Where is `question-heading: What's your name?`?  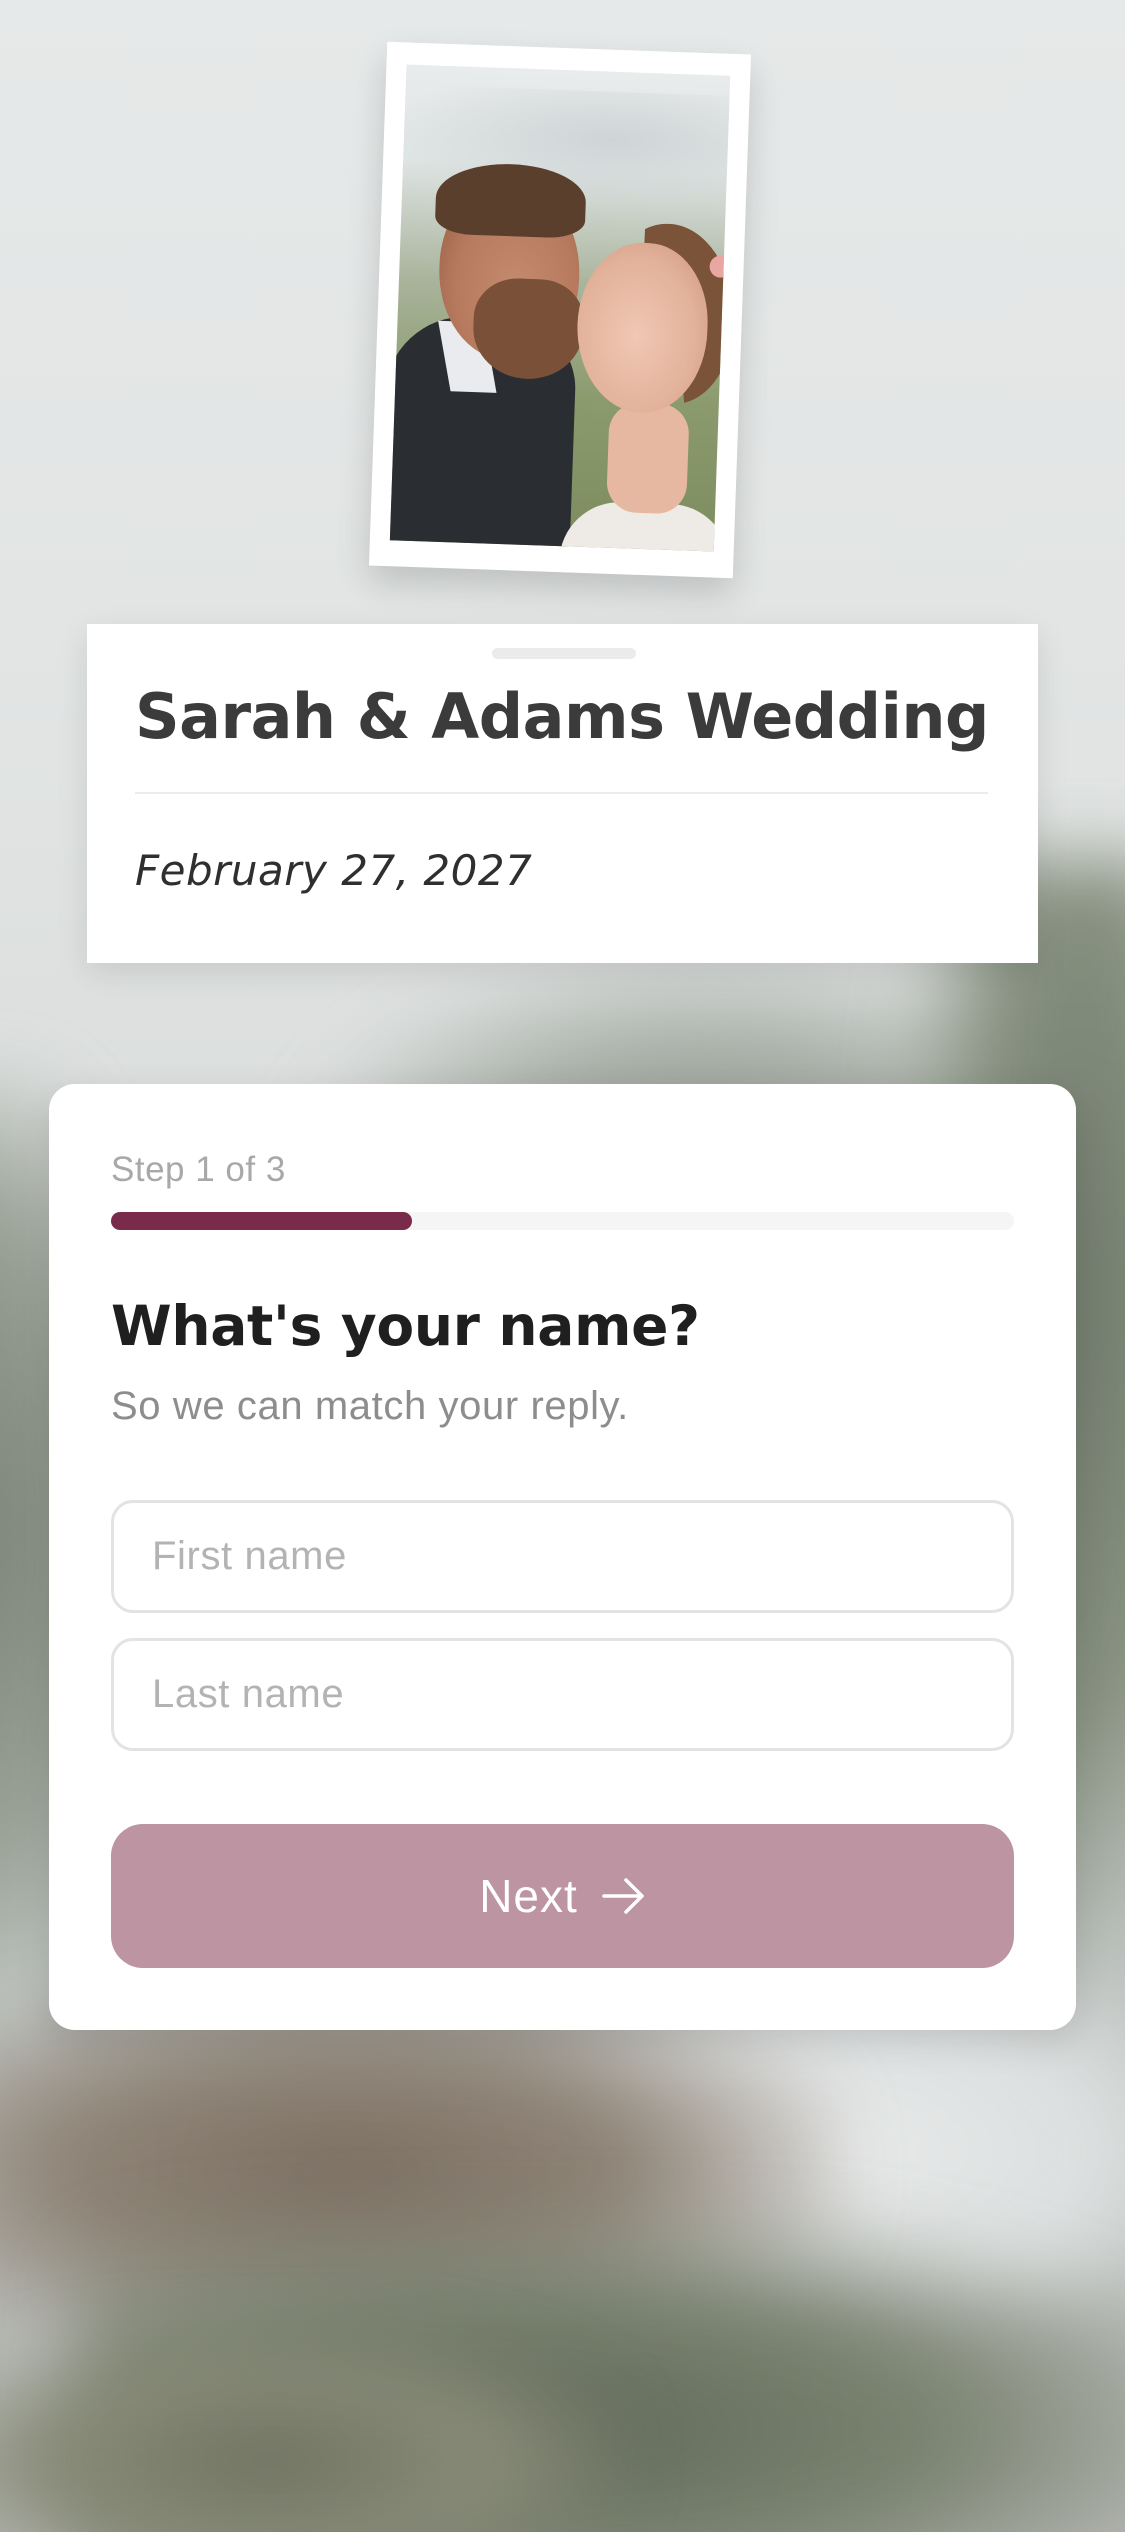 question-heading: What's your name? is located at coordinates (405, 1326).